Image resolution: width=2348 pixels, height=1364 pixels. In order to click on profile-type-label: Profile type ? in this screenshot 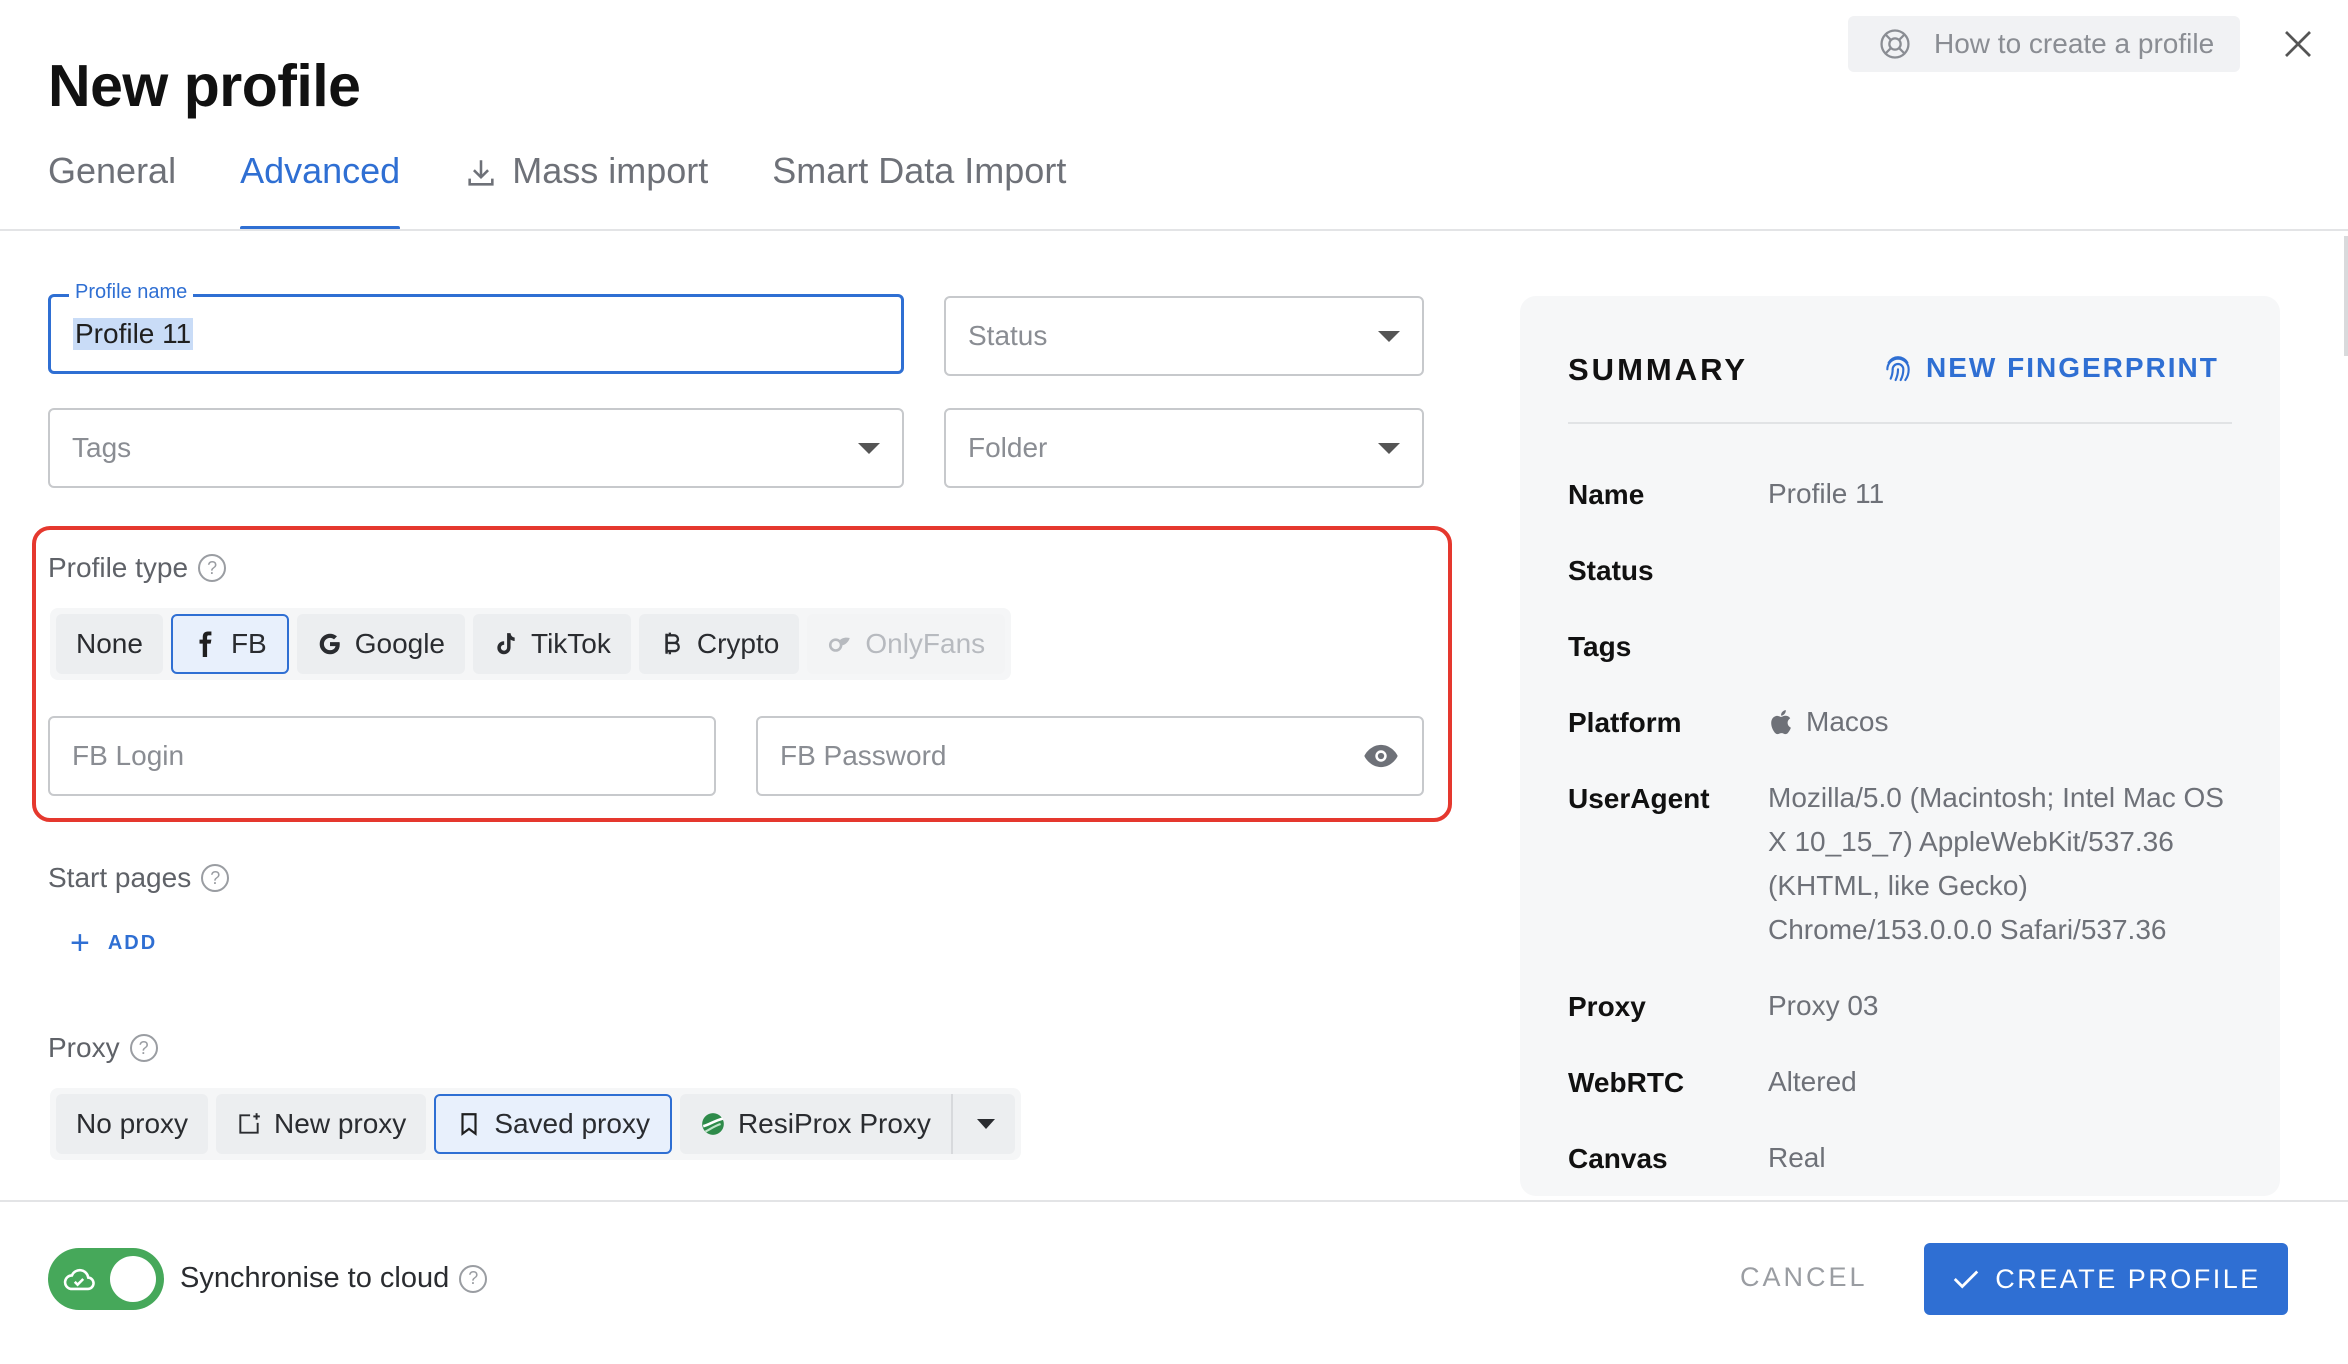, I will do `click(137, 568)`.